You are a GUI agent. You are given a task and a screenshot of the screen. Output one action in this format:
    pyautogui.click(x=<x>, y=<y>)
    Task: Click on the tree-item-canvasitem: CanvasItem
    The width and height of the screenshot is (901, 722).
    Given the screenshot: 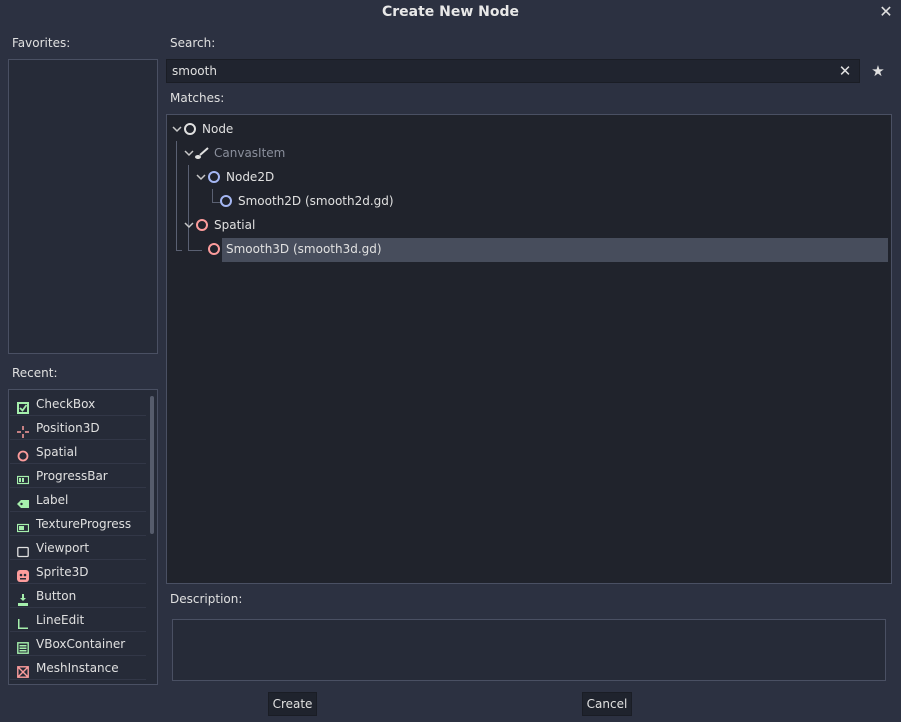 What is the action you would take?
    pyautogui.click(x=527, y=153)
    